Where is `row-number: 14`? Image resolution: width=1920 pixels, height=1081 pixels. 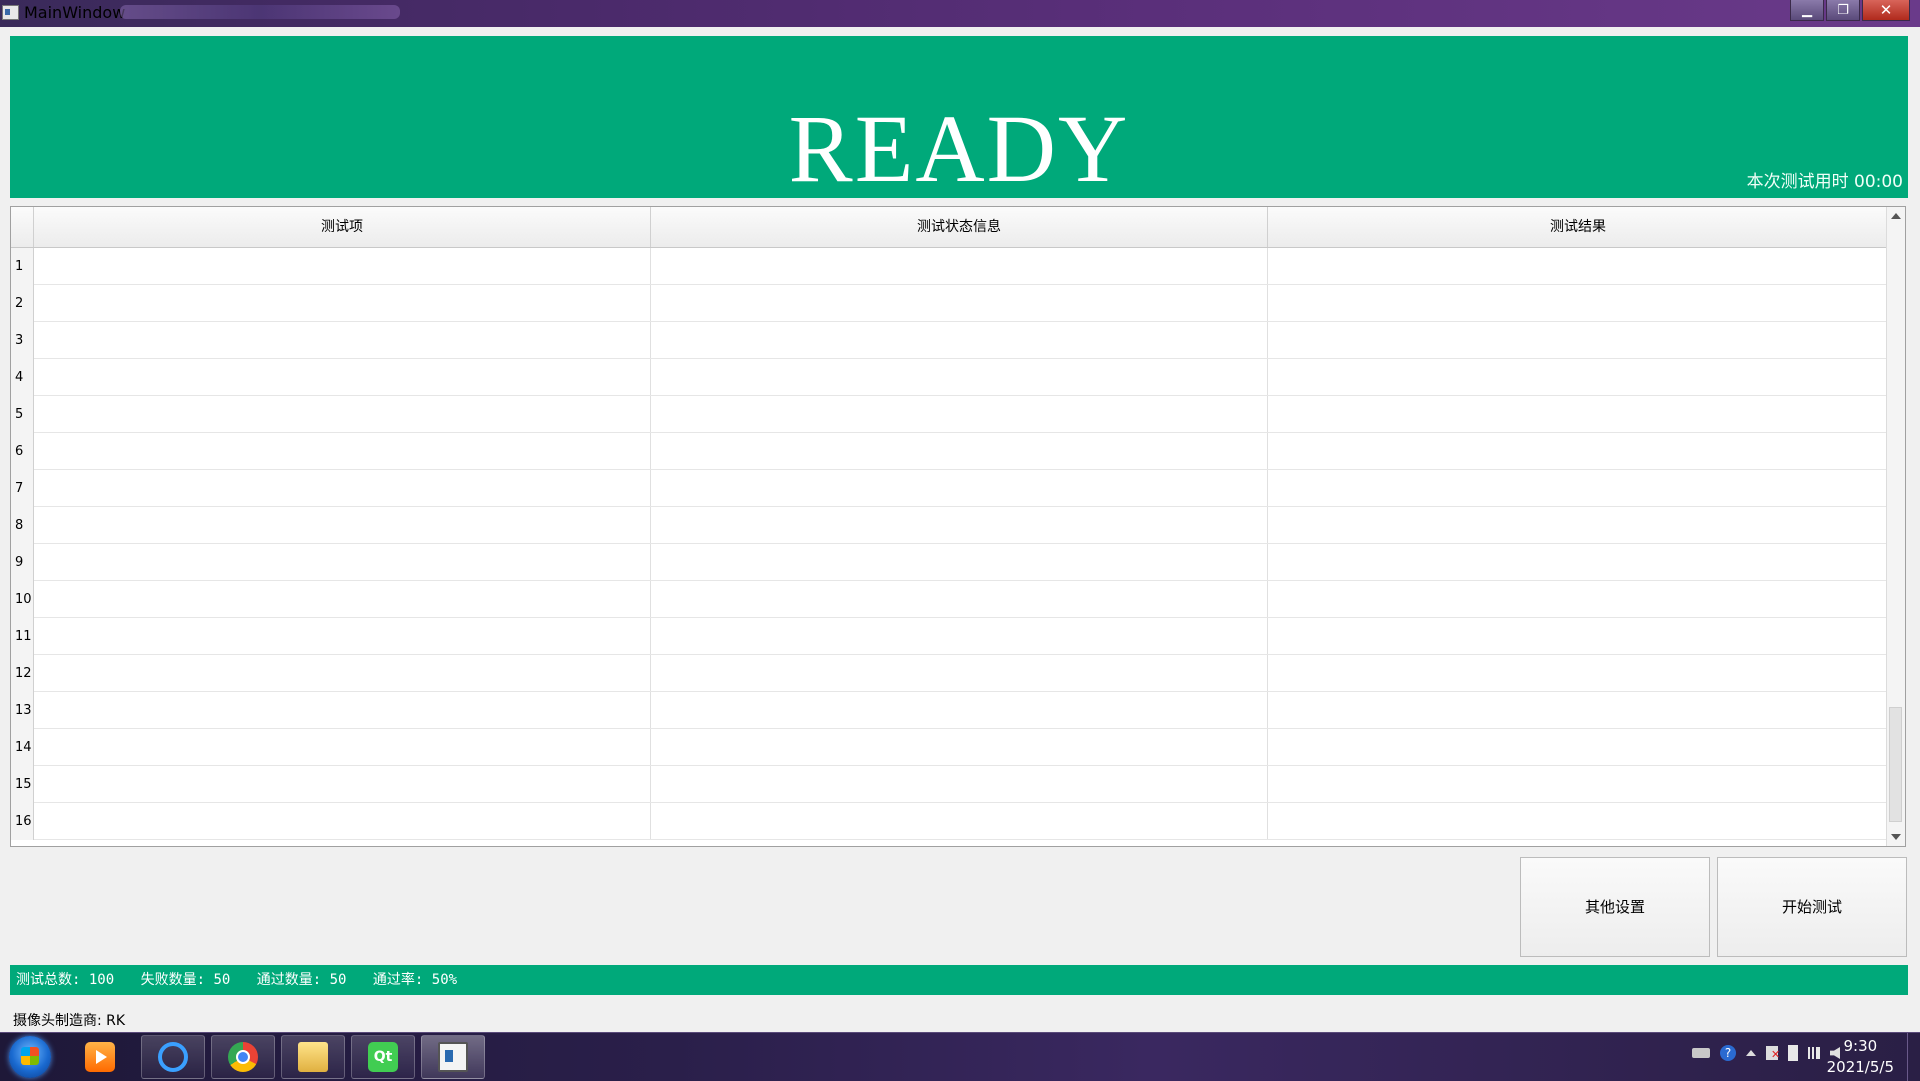 row-number: 14 is located at coordinates (22, 747).